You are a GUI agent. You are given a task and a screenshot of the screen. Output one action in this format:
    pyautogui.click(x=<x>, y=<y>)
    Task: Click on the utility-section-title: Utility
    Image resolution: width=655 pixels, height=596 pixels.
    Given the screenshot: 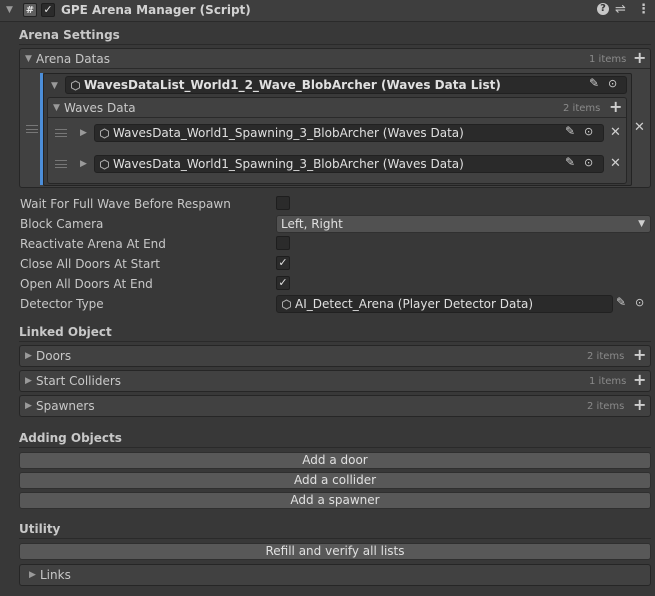 What is the action you would take?
    pyautogui.click(x=40, y=529)
    